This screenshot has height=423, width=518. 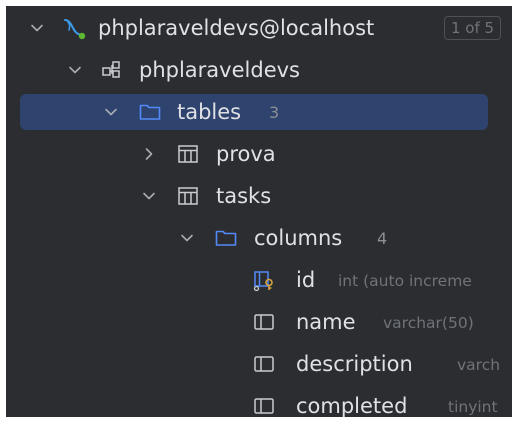 What do you see at coordinates (236, 28) in the screenshot?
I see `datasource-label: phplaraveldevs@localhost` at bounding box center [236, 28].